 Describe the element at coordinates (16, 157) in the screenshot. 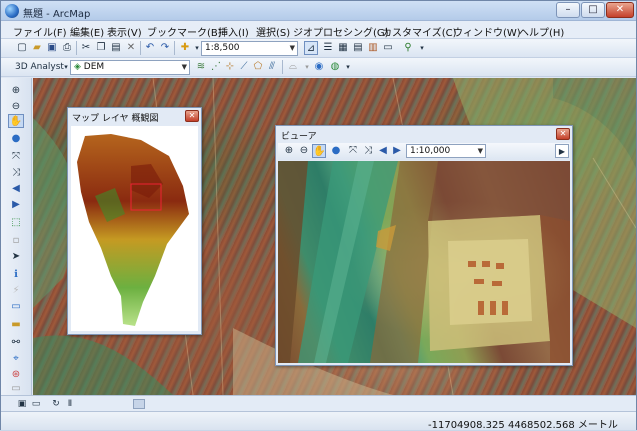

I see `fixed-zoom-in-icon: ⤧` at that location.